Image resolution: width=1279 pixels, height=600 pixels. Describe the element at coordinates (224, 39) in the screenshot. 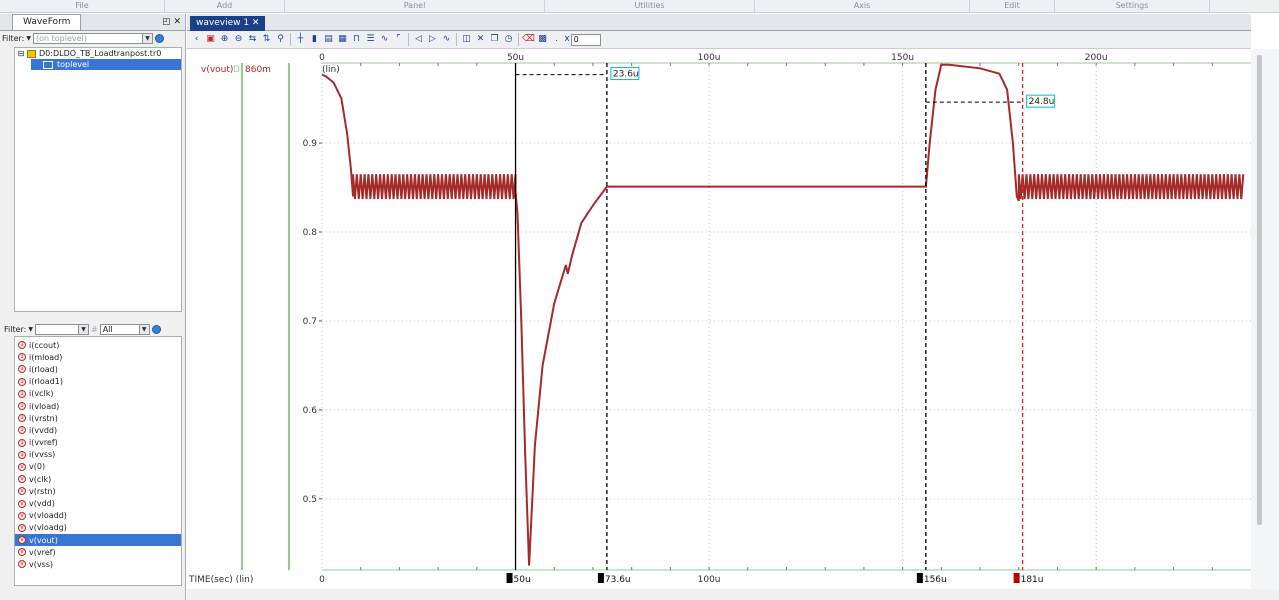

I see `zoom-in-icon: ⊕` at that location.